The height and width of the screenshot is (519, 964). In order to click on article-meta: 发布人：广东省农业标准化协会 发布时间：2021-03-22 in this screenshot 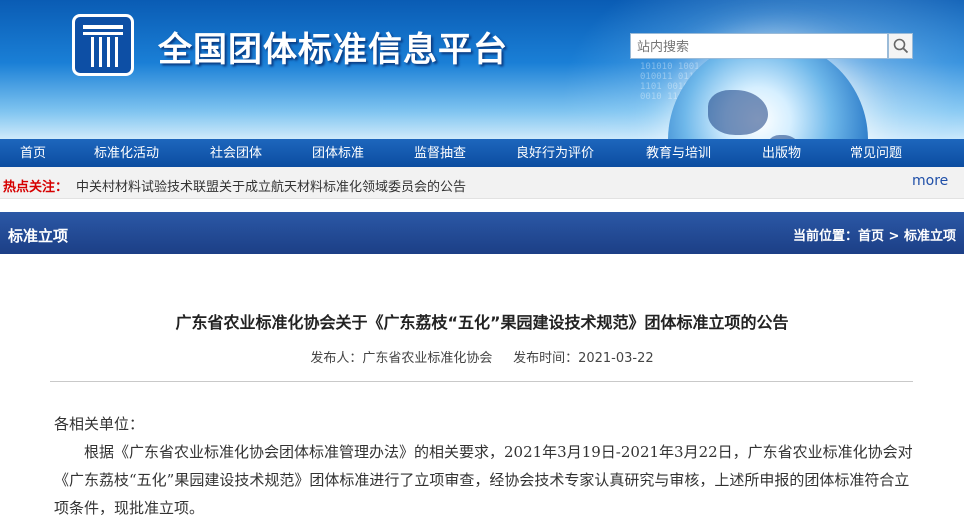, I will do `click(482, 356)`.